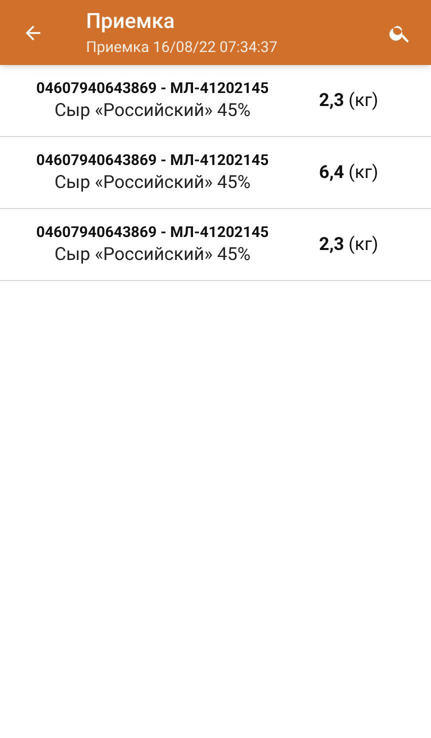 The width and height of the screenshot is (431, 738). I want to click on screen-subtitle: Приемка 16/08/22 07:34:37, so click(182, 46).